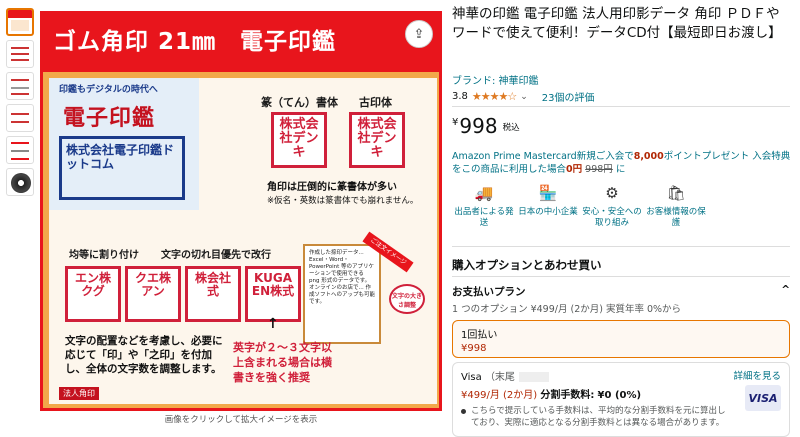  What do you see at coordinates (567, 395) in the screenshot?
I see `installment-fee-label: 分割手数料:` at bounding box center [567, 395].